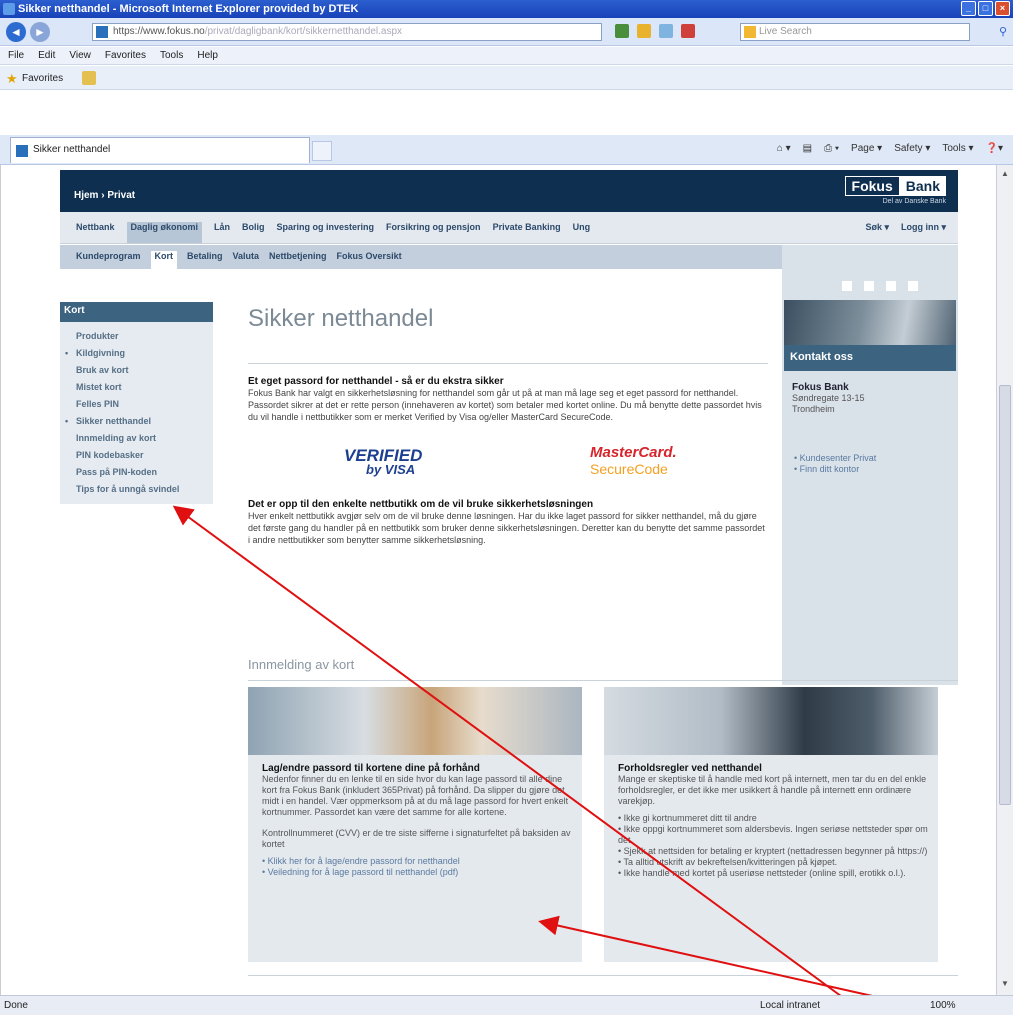  Describe the element at coordinates (16, 32) in the screenshot. I see `back-button: ◄` at that location.